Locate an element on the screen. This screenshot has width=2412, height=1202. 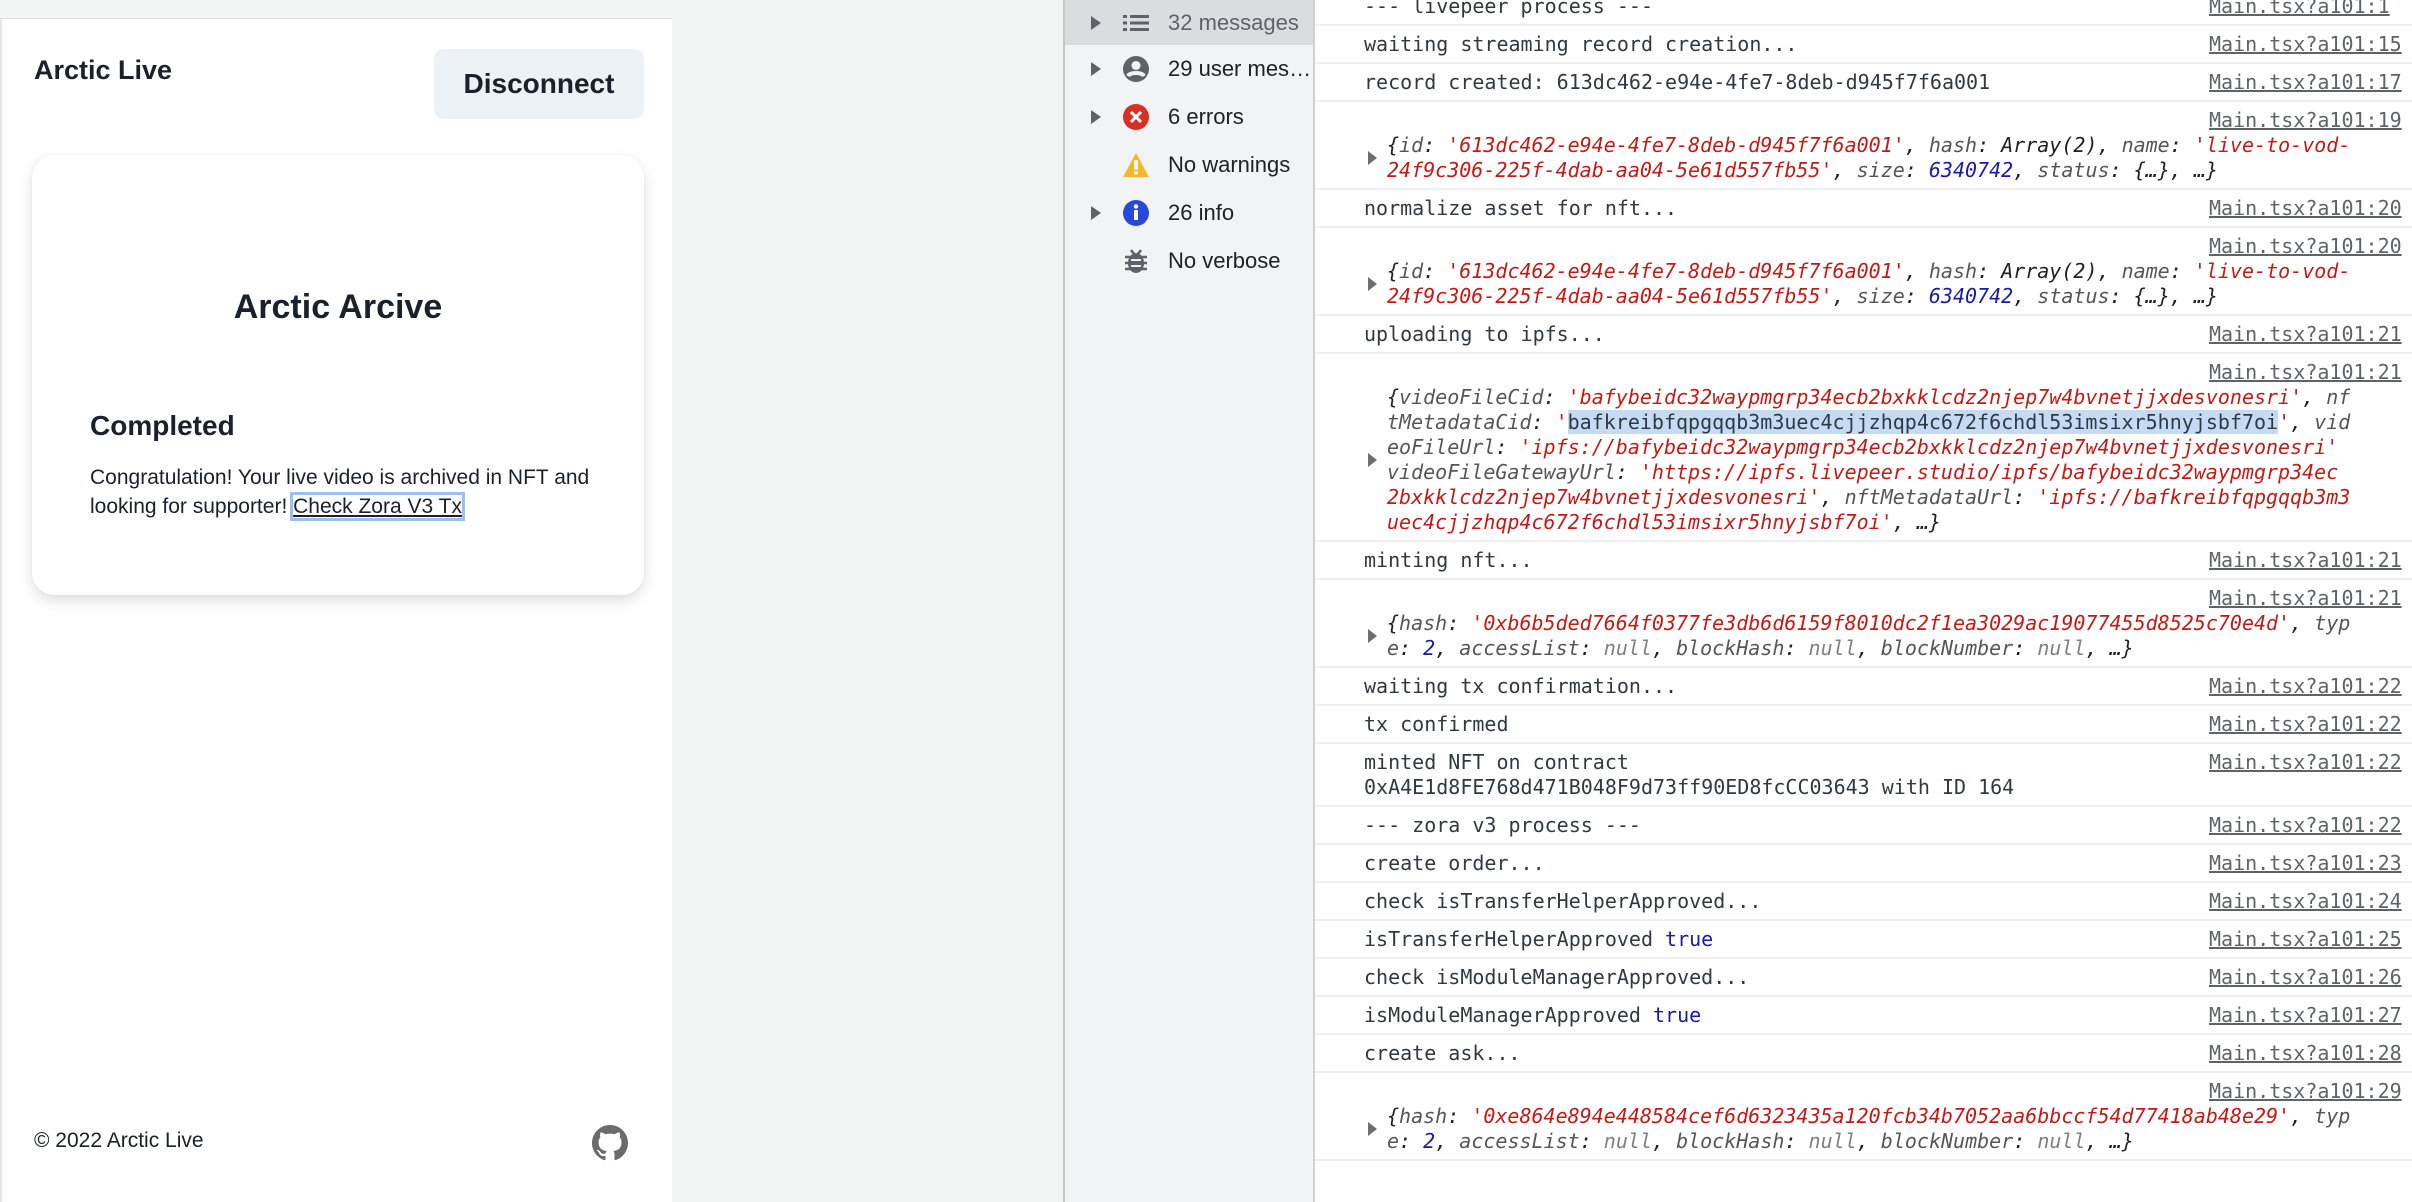
footer-copyright: © 2022 Arctic Live is located at coordinates (119, 1140).